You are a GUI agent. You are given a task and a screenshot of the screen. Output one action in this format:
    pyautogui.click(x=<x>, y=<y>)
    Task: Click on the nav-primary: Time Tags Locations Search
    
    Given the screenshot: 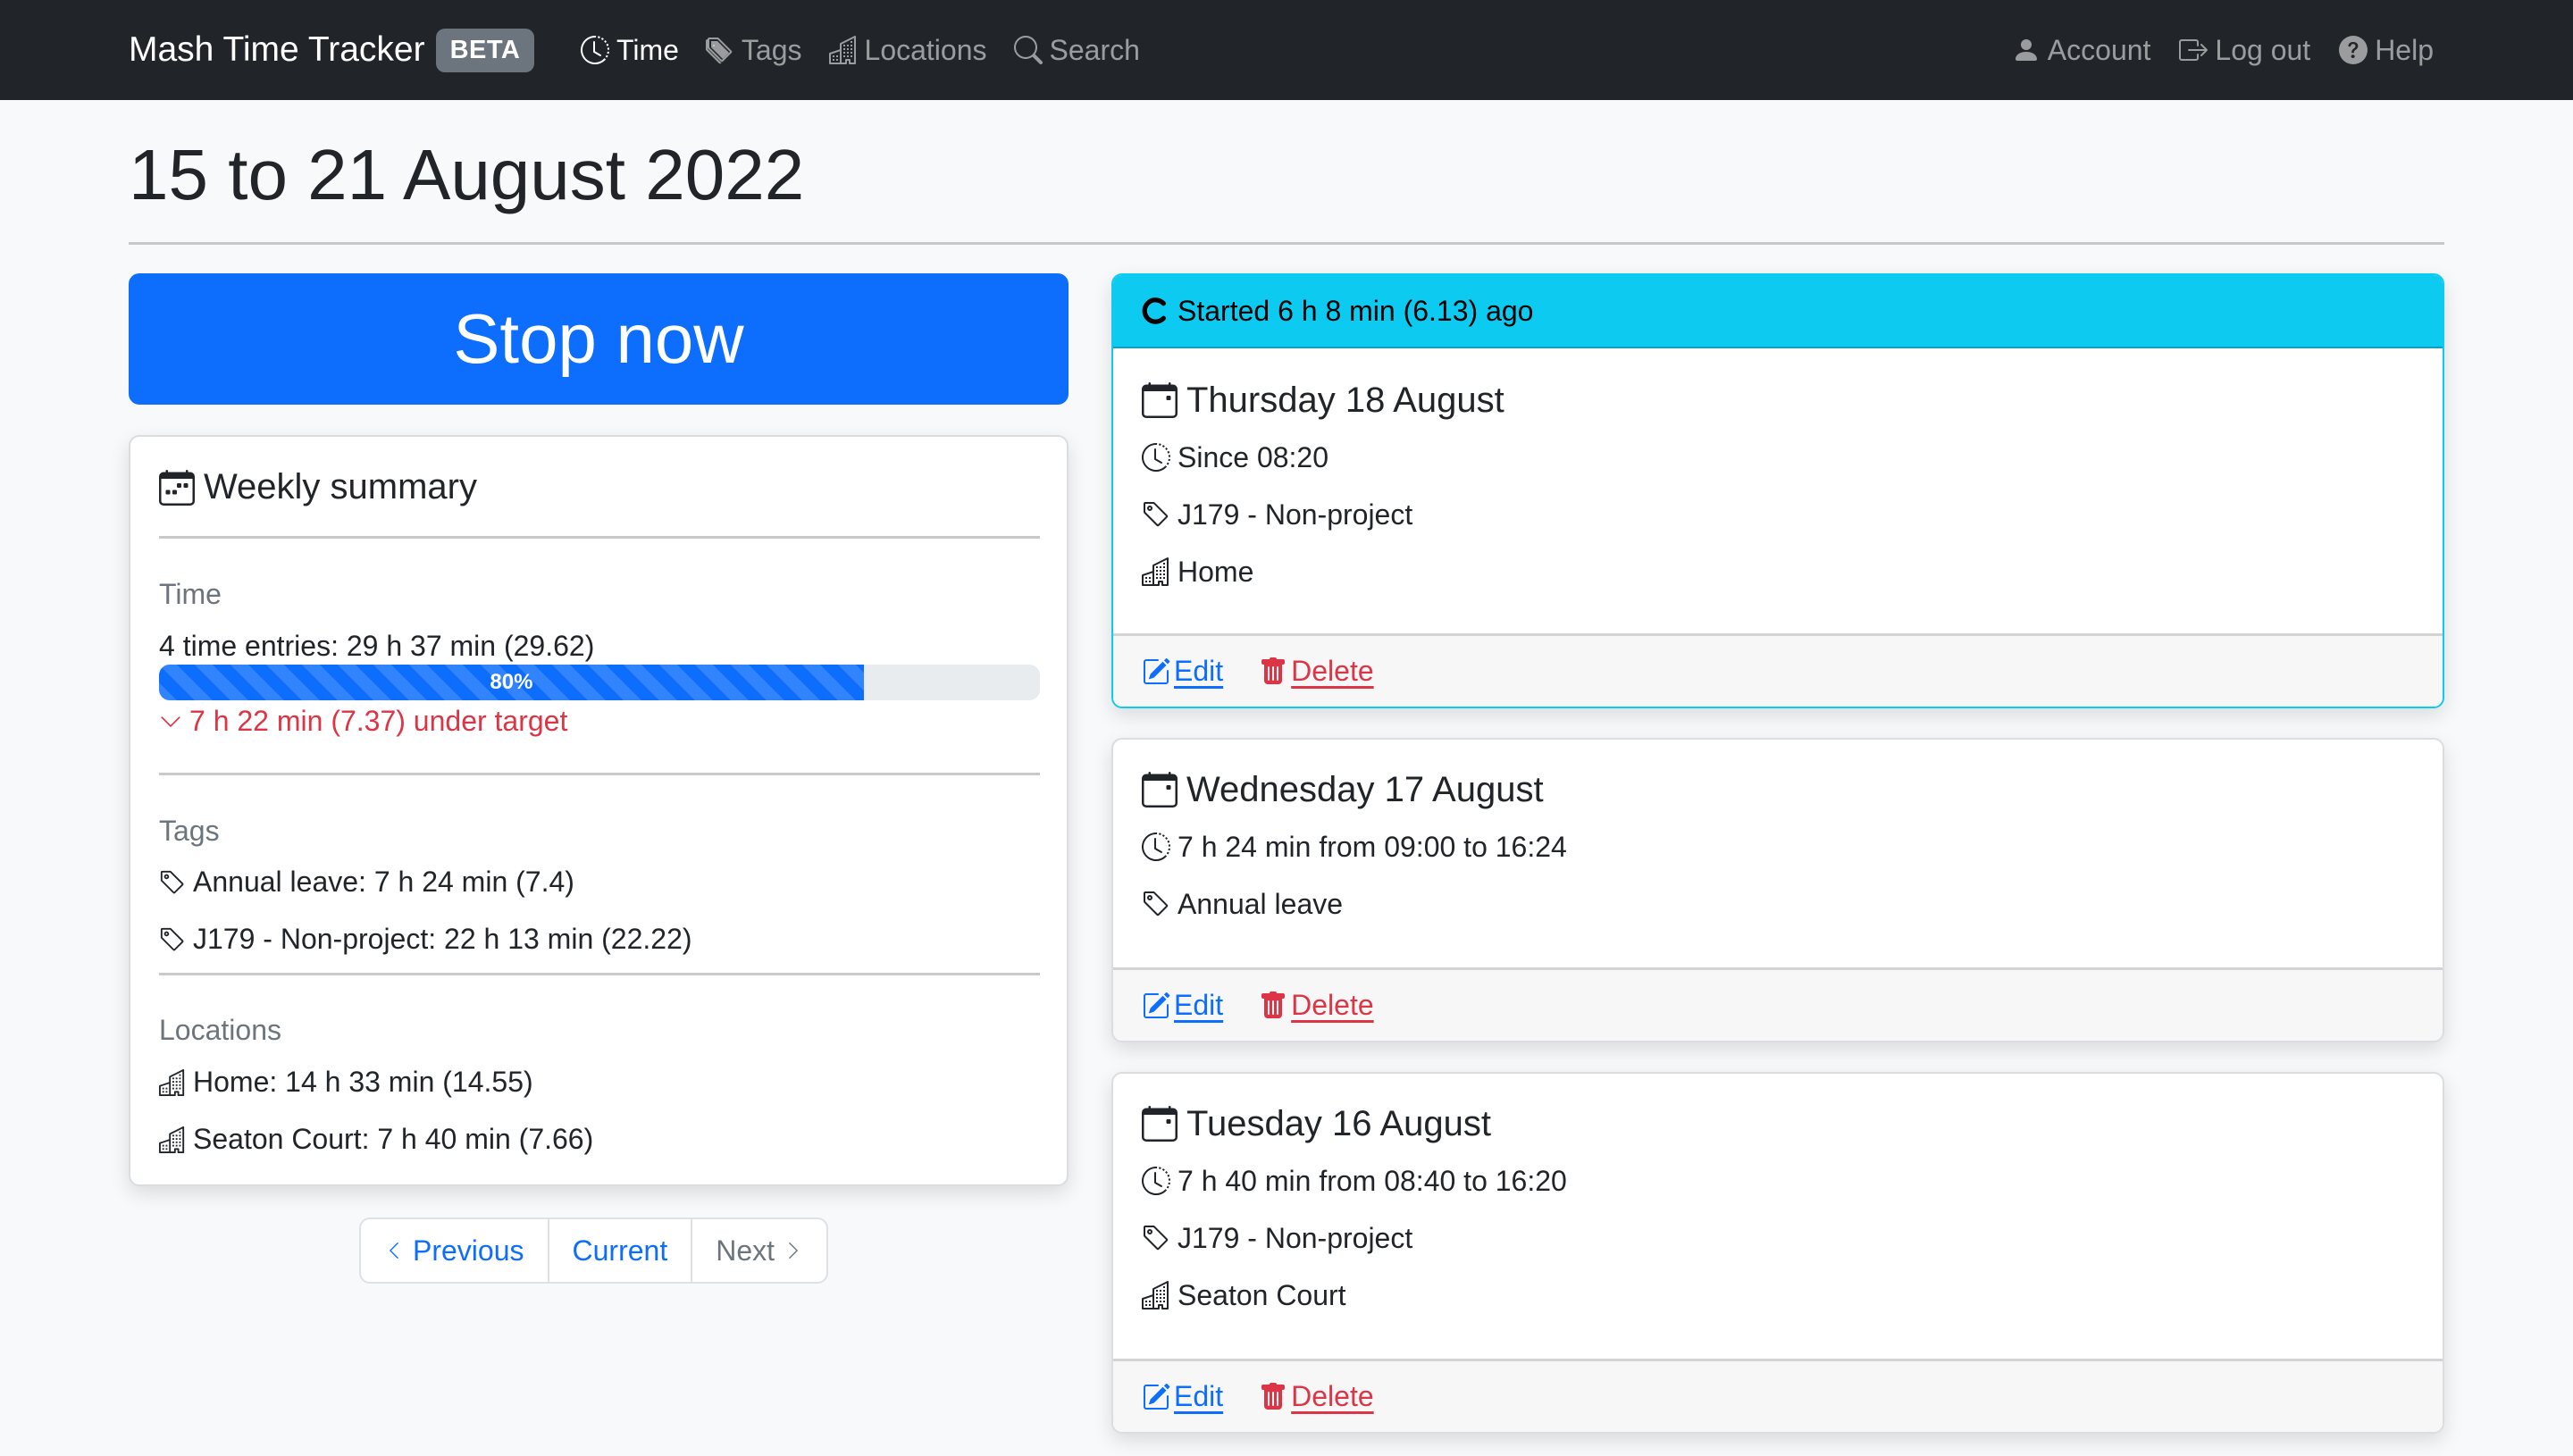 What is the action you would take?
    pyautogui.click(x=860, y=50)
    